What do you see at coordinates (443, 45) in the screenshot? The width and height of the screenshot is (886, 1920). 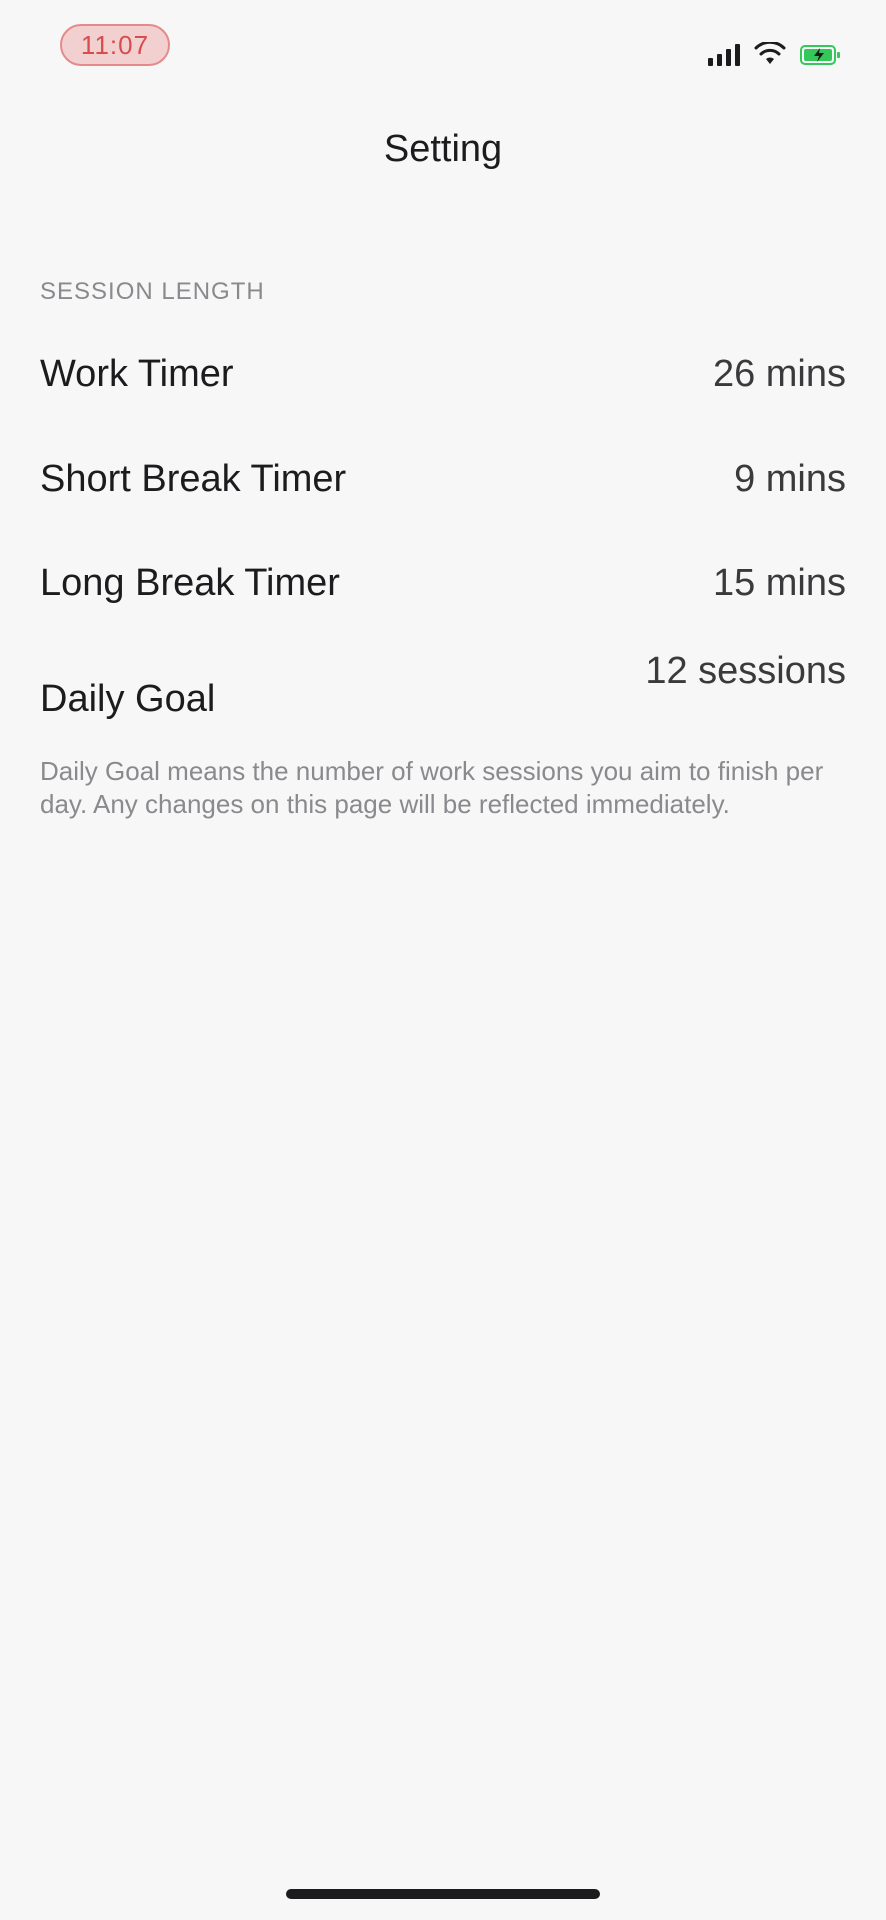 I see `status-bar: 11:07` at bounding box center [443, 45].